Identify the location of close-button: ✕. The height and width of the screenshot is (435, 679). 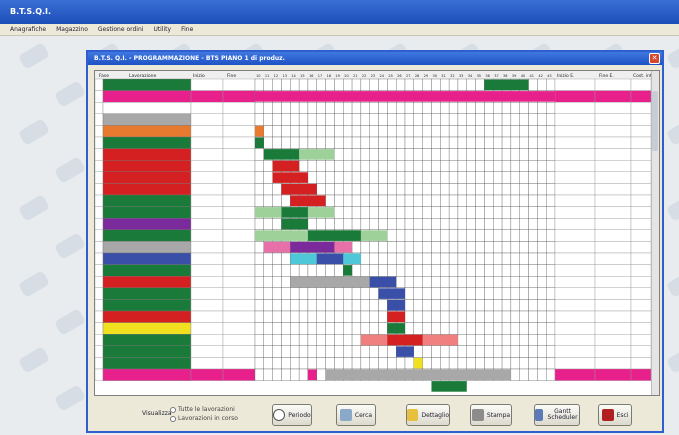
(654, 58).